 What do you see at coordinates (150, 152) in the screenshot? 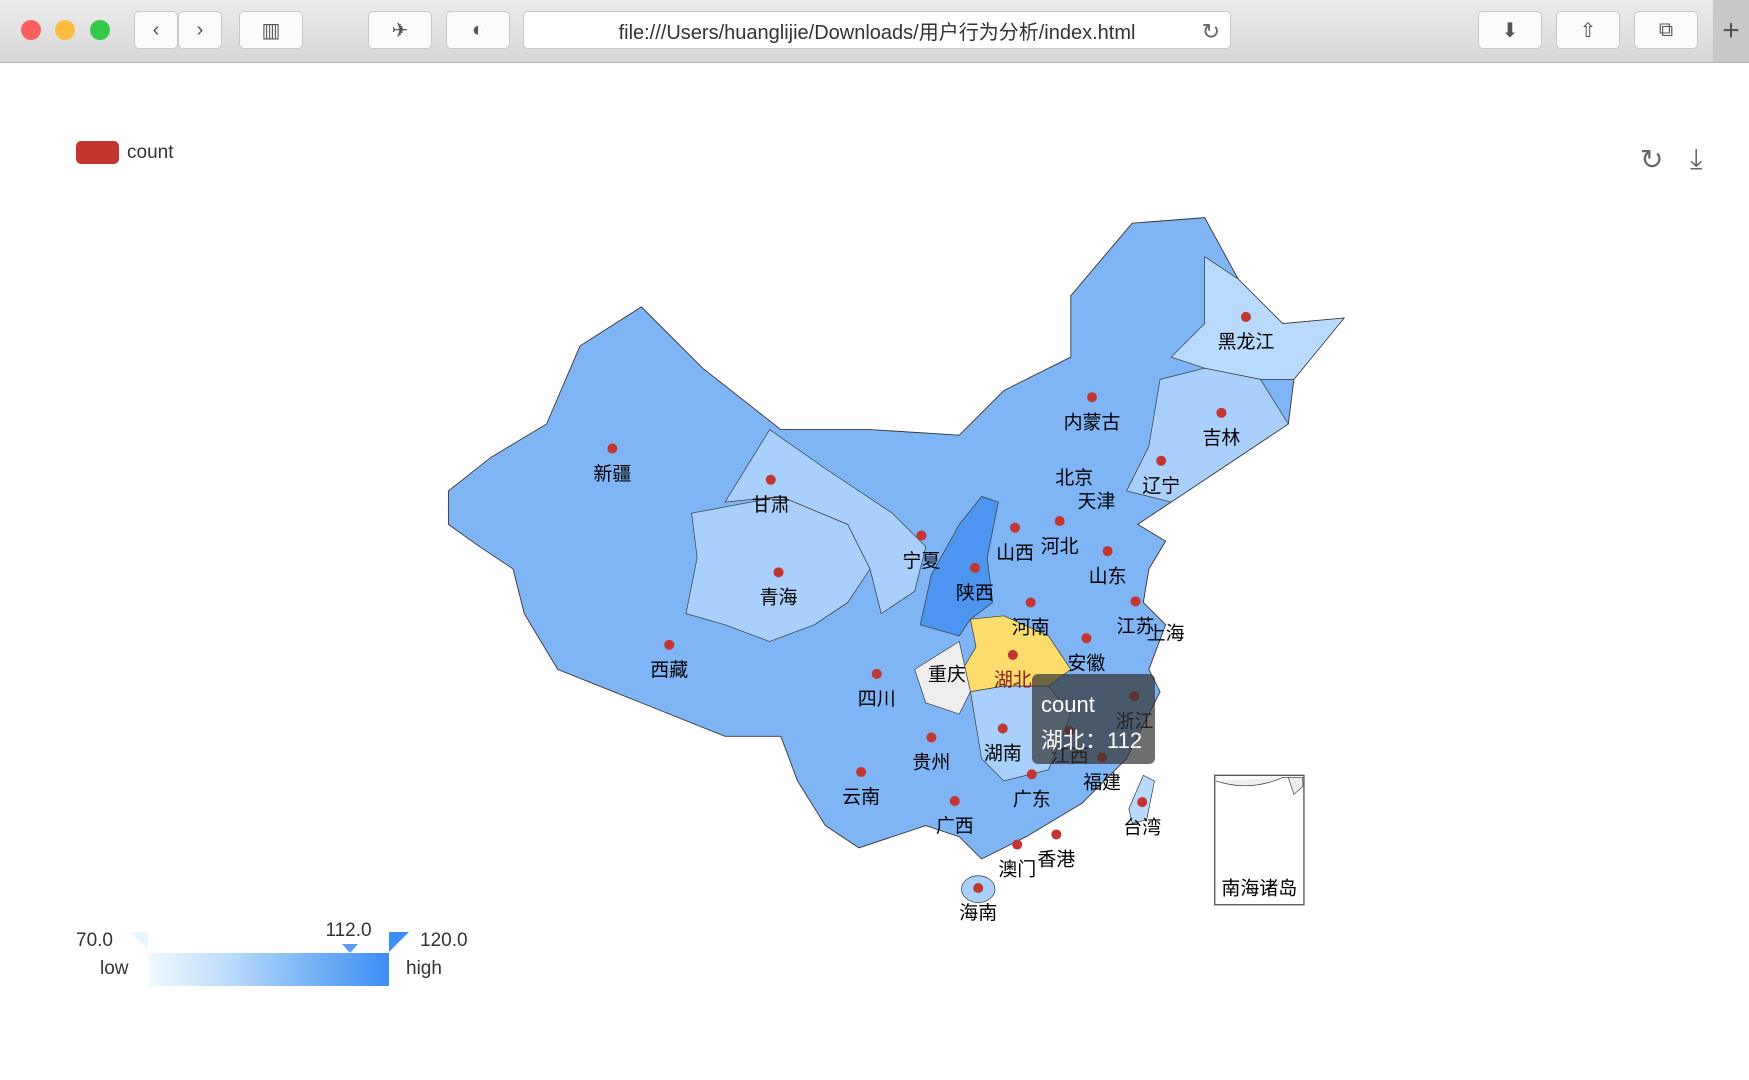
I see `legend-label: count` at bounding box center [150, 152].